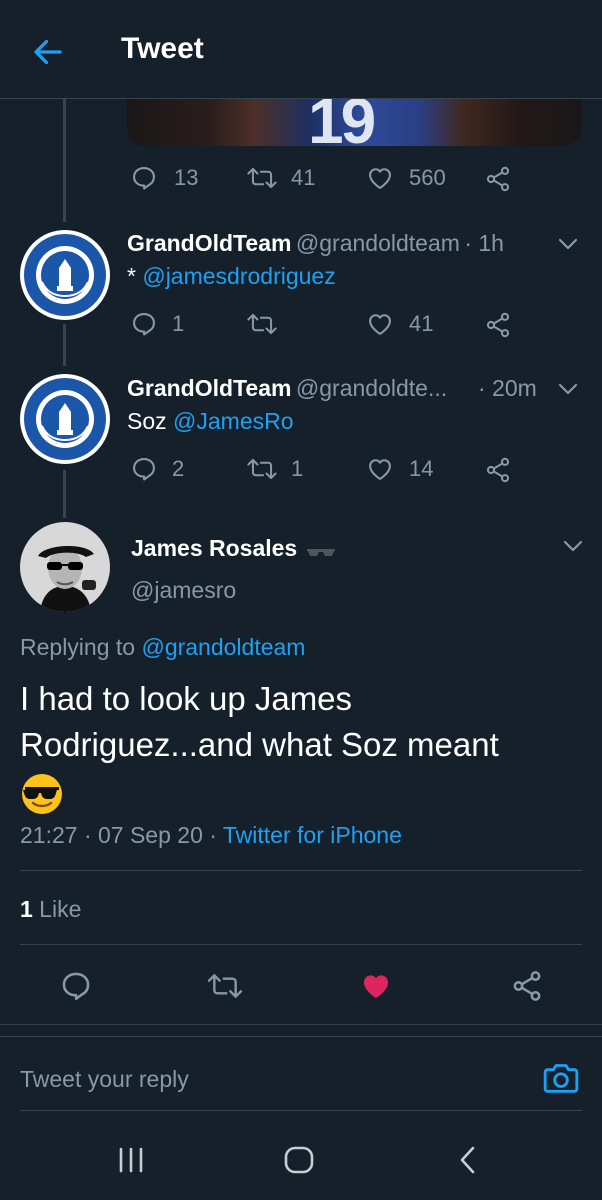 This screenshot has height=1200, width=602. I want to click on display-name: James Rosales, so click(214, 548).